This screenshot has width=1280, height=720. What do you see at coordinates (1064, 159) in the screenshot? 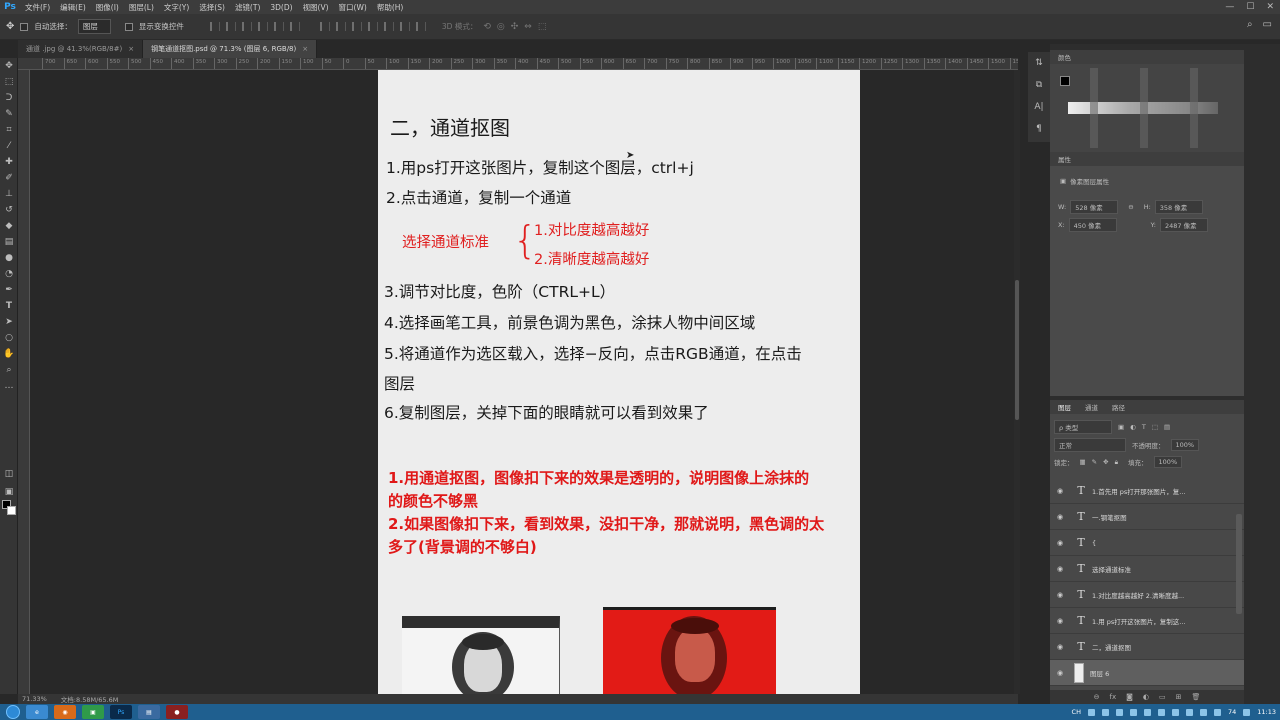
I see `tab-properties: 属性` at bounding box center [1064, 159].